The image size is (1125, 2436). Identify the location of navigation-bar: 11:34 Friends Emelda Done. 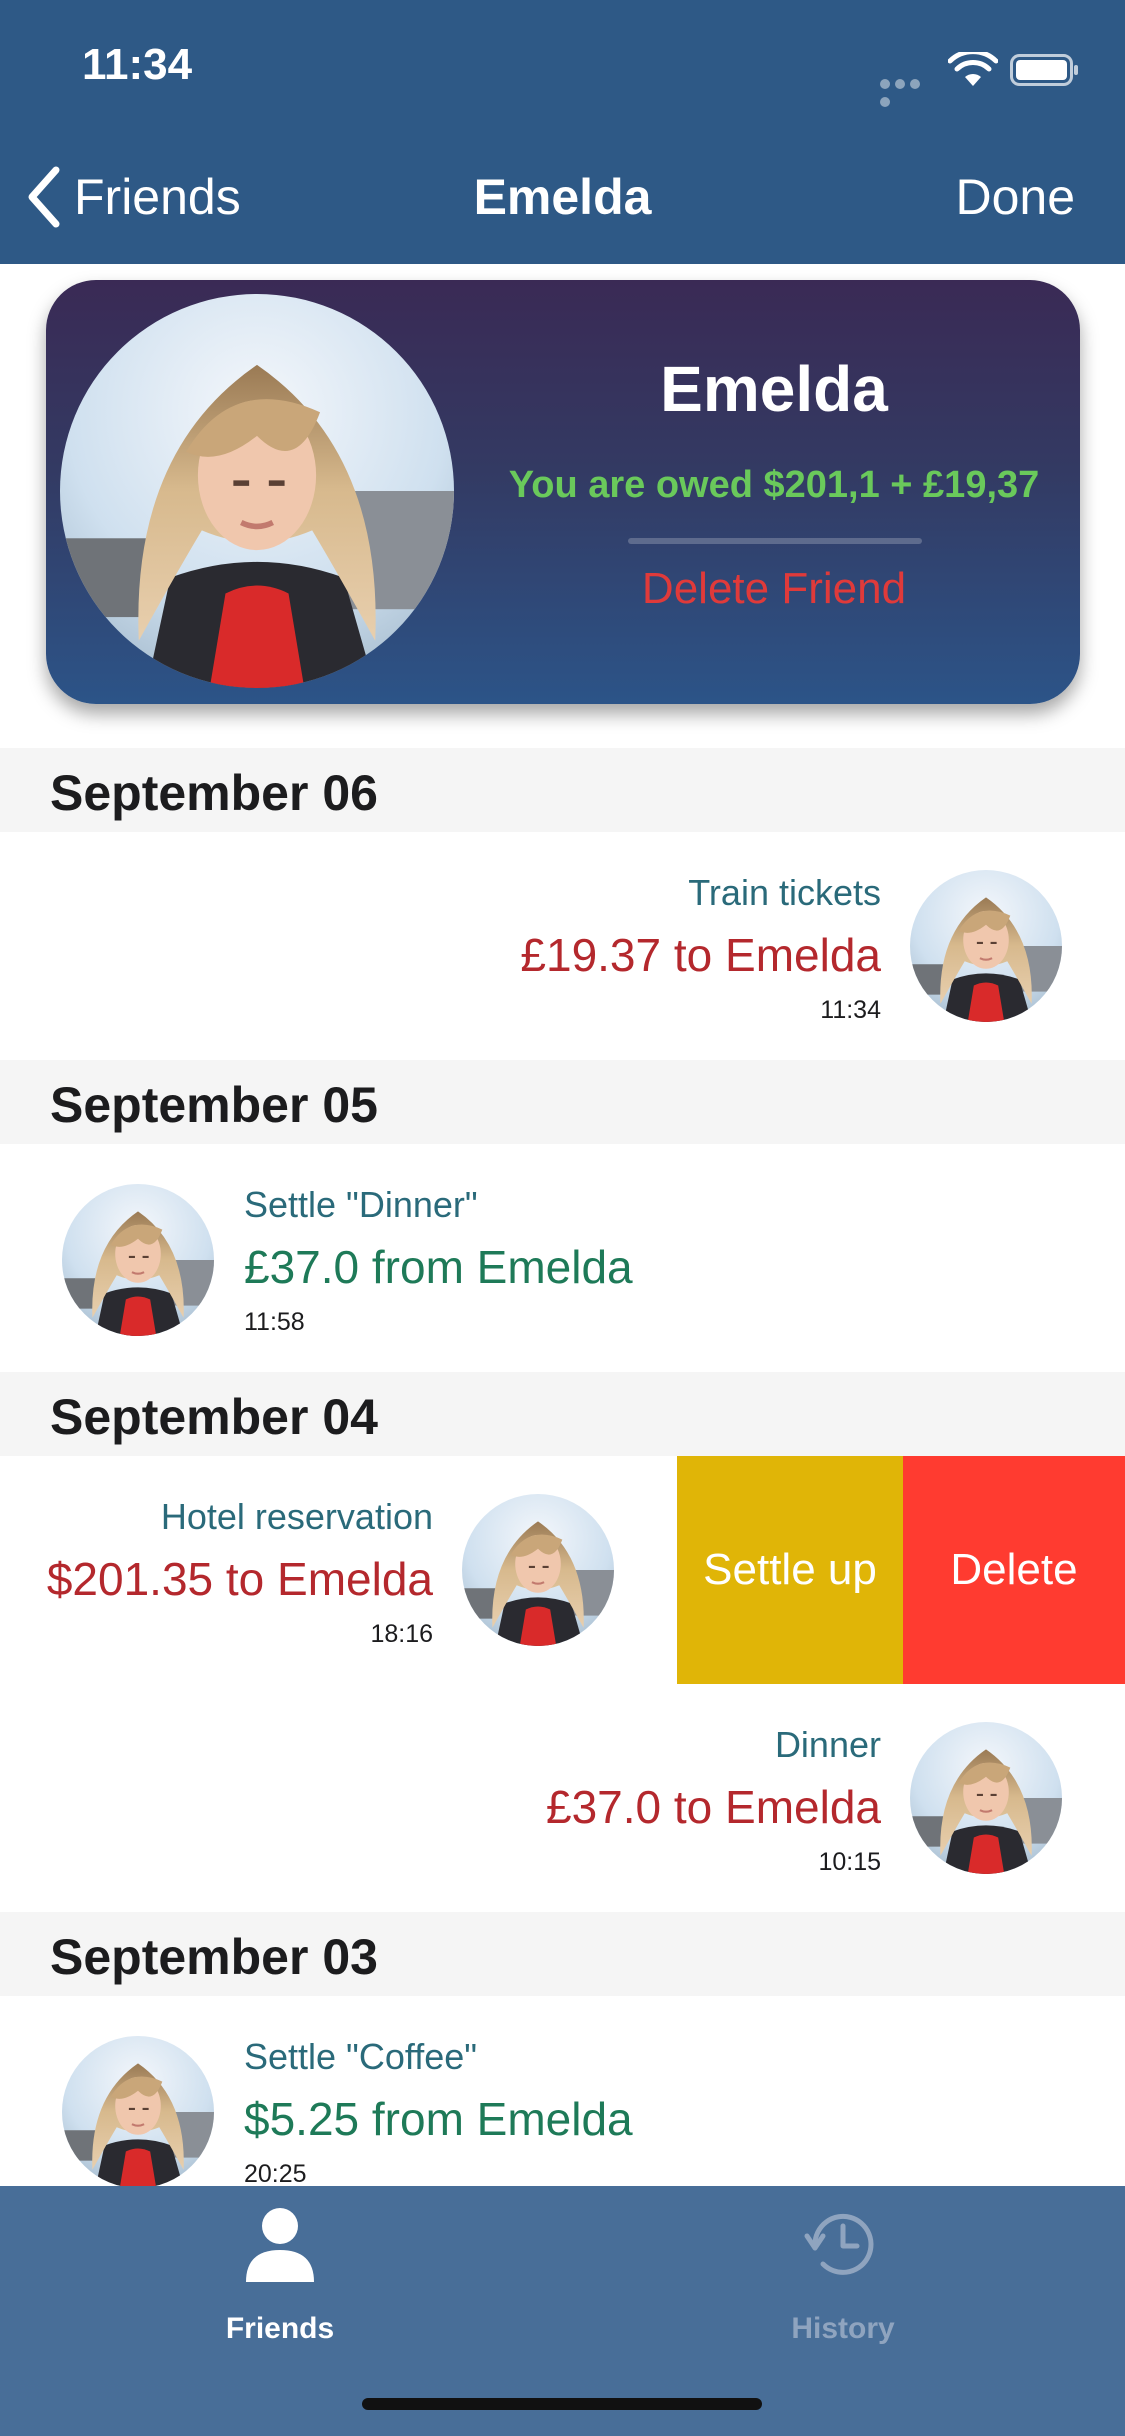
(562, 132).